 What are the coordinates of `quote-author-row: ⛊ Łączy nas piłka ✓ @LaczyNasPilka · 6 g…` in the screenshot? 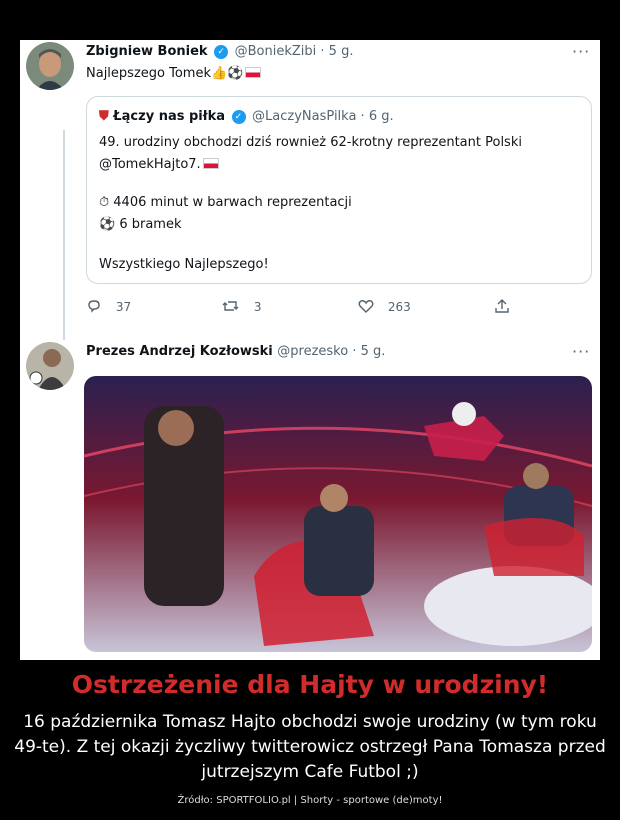 It's located at (246, 116).